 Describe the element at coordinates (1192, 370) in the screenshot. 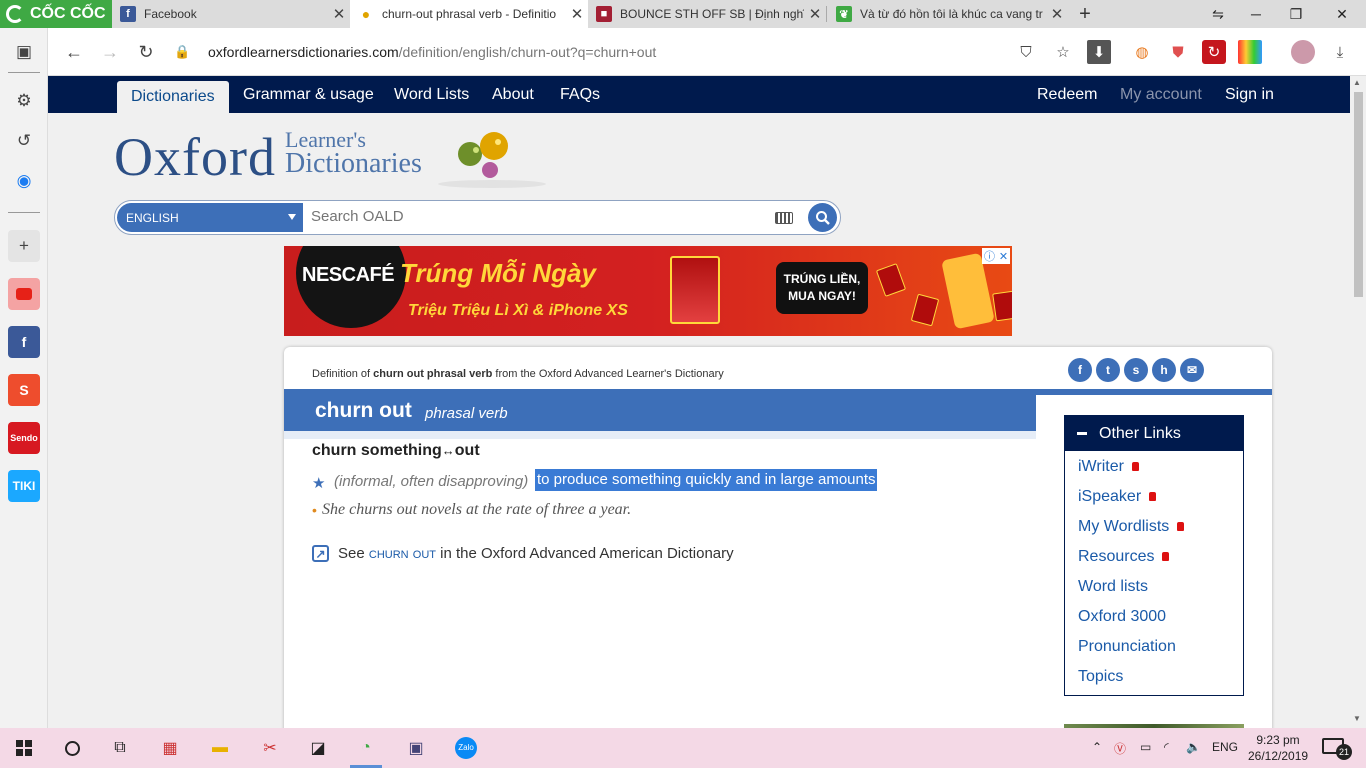

I see `email-share-icon: ✉` at that location.